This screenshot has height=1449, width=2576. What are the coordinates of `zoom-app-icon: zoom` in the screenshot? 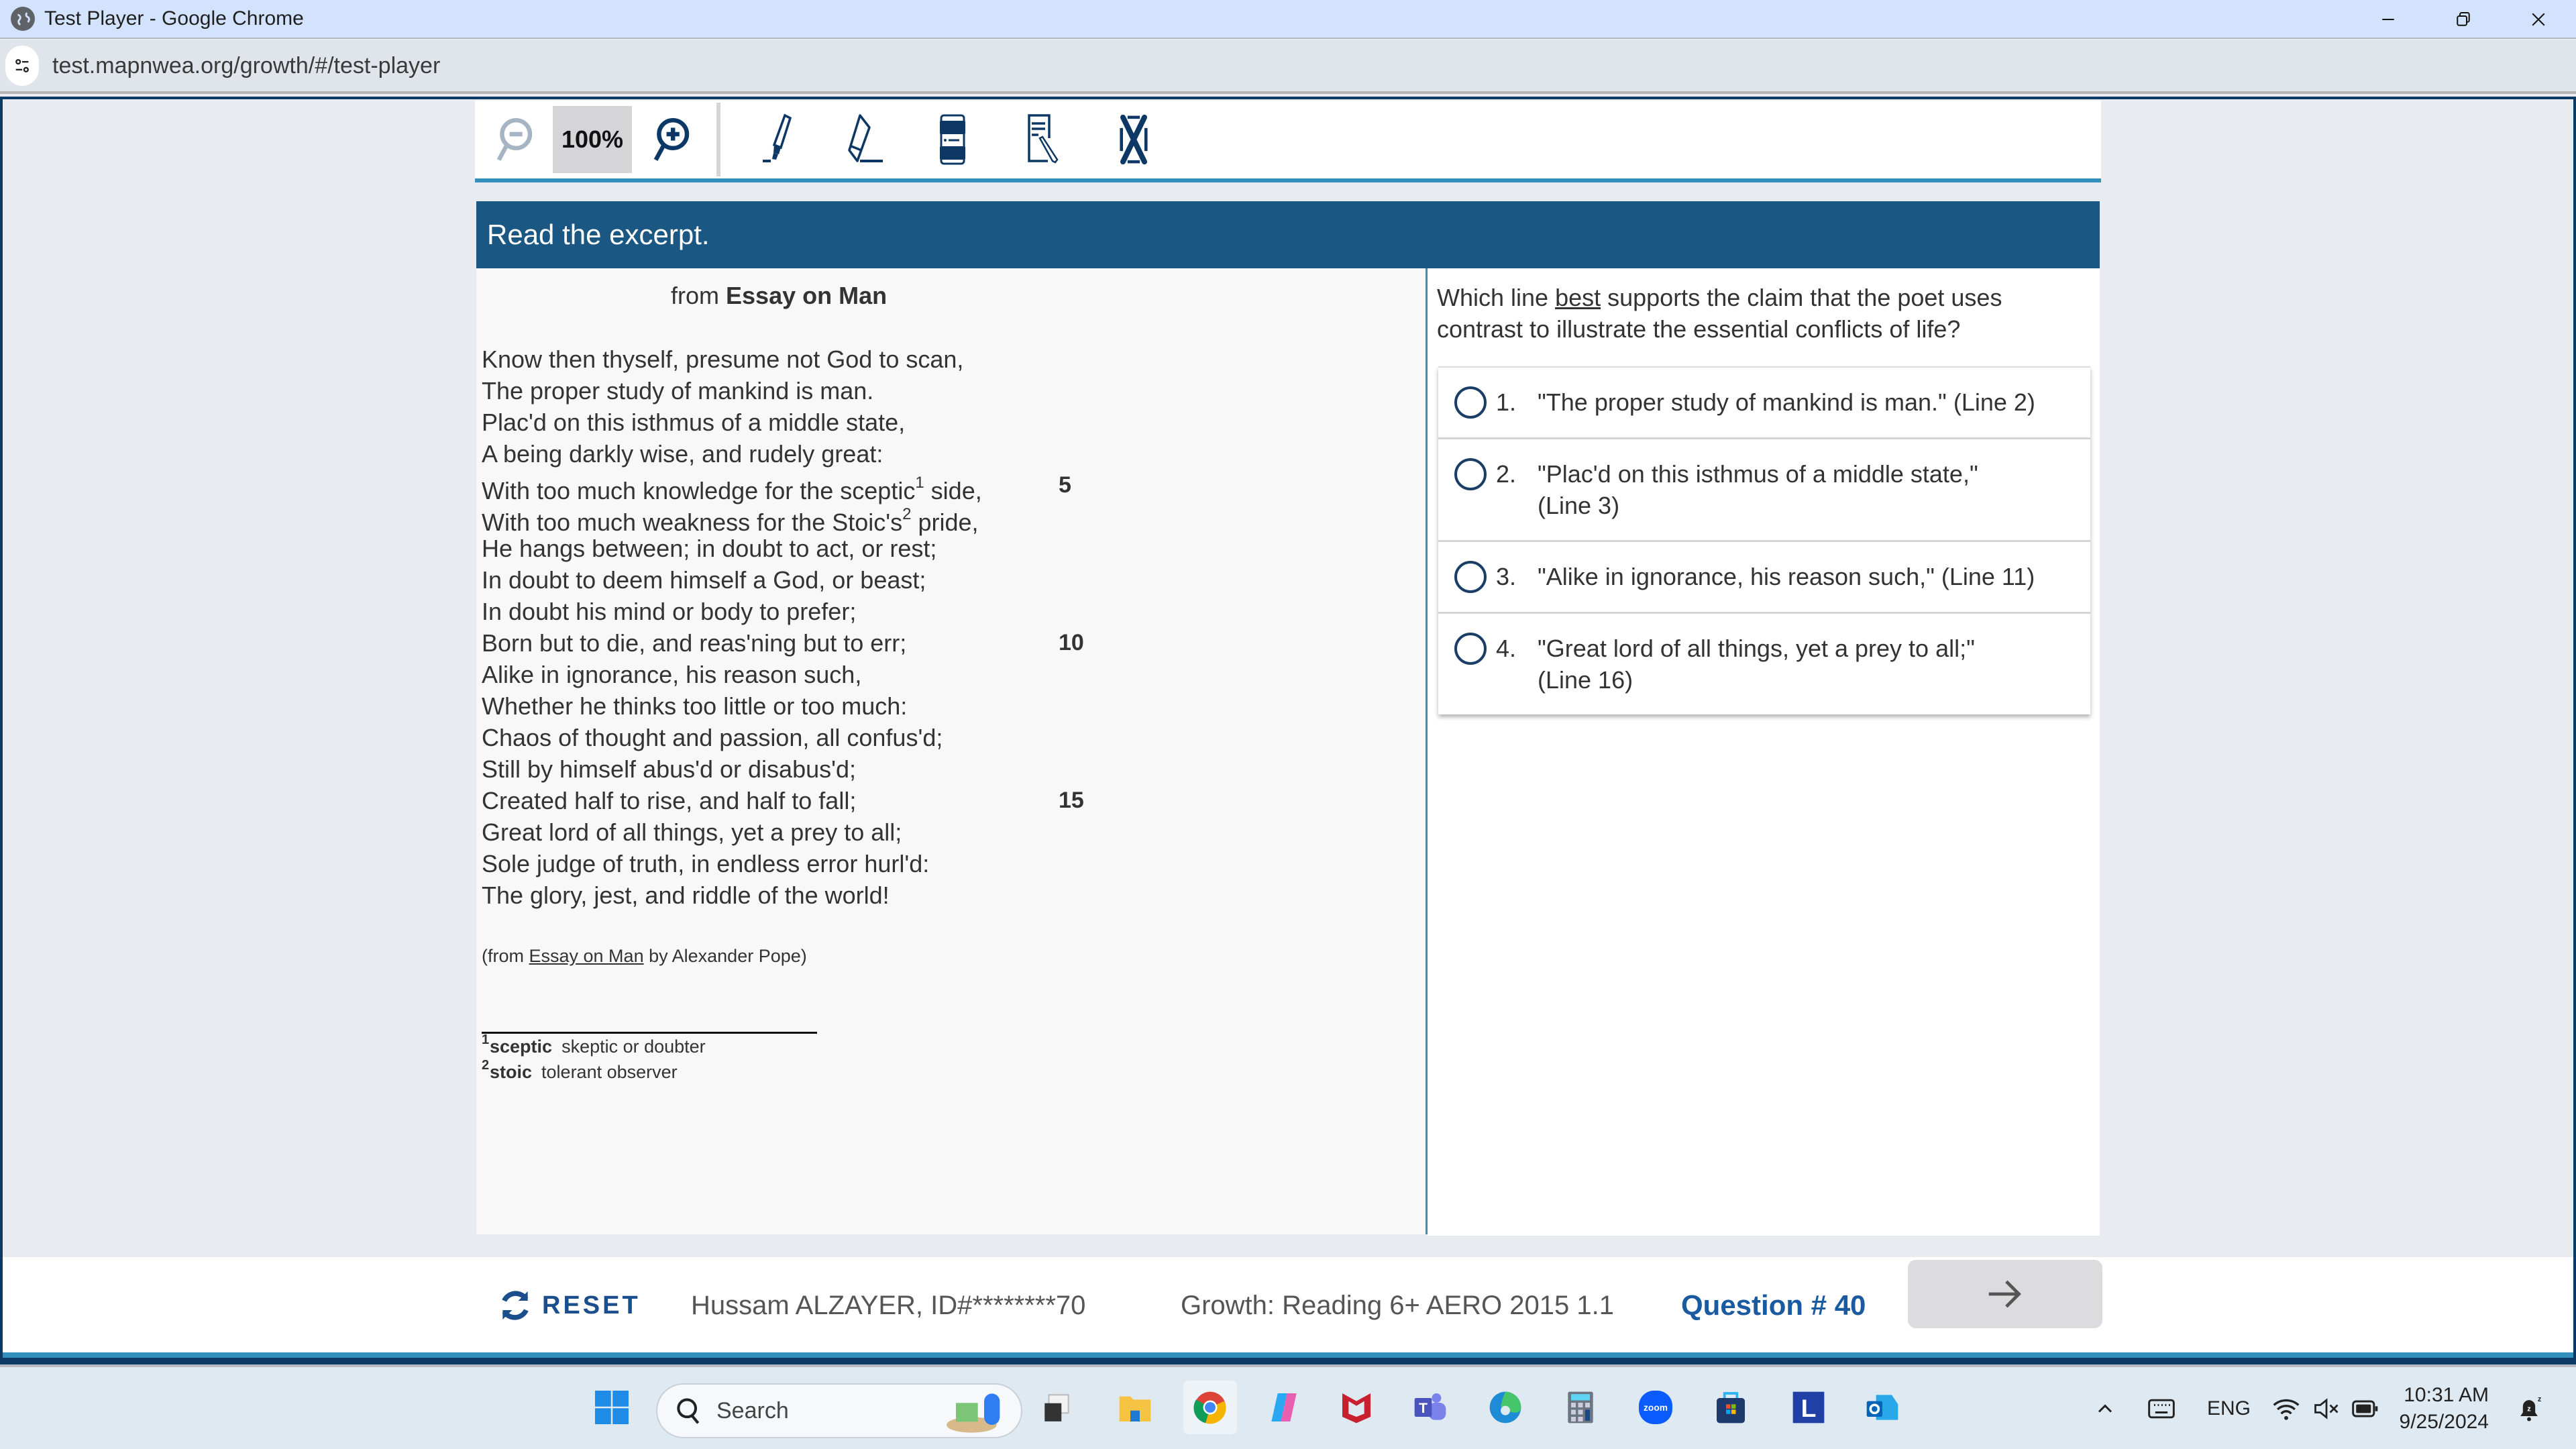 It's located at (1655, 1407).